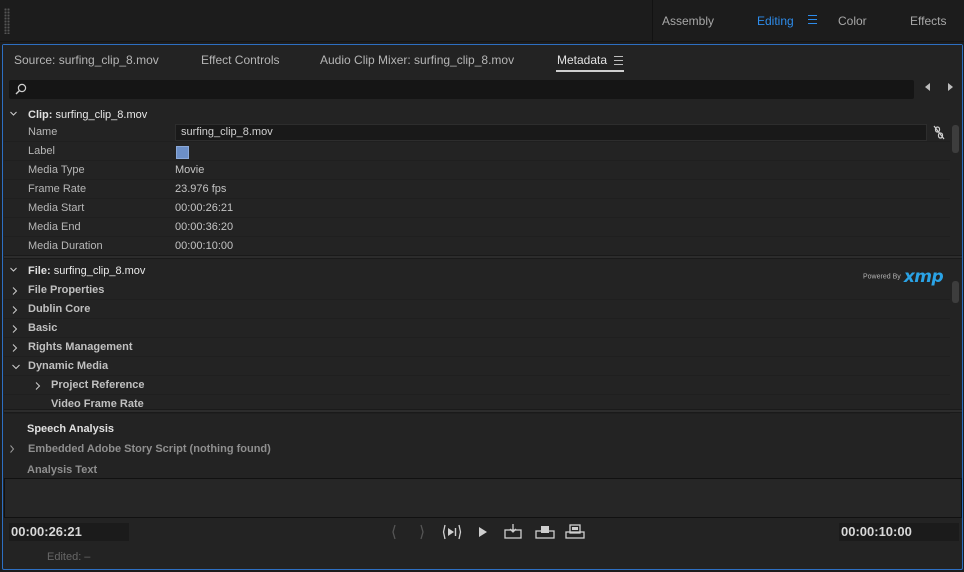 The image size is (964, 572). Describe the element at coordinates (477, 309) in the screenshot. I see `tree-item: Dublin Core` at that location.